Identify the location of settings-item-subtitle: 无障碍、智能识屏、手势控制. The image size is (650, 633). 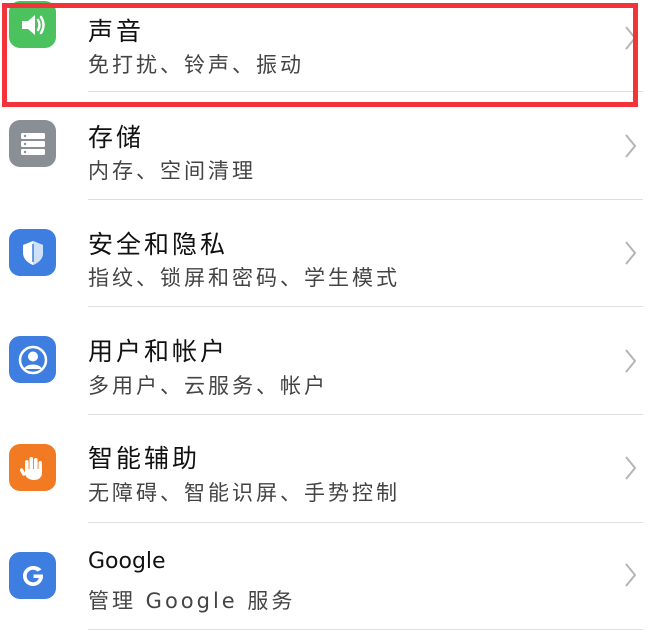
(244, 493).